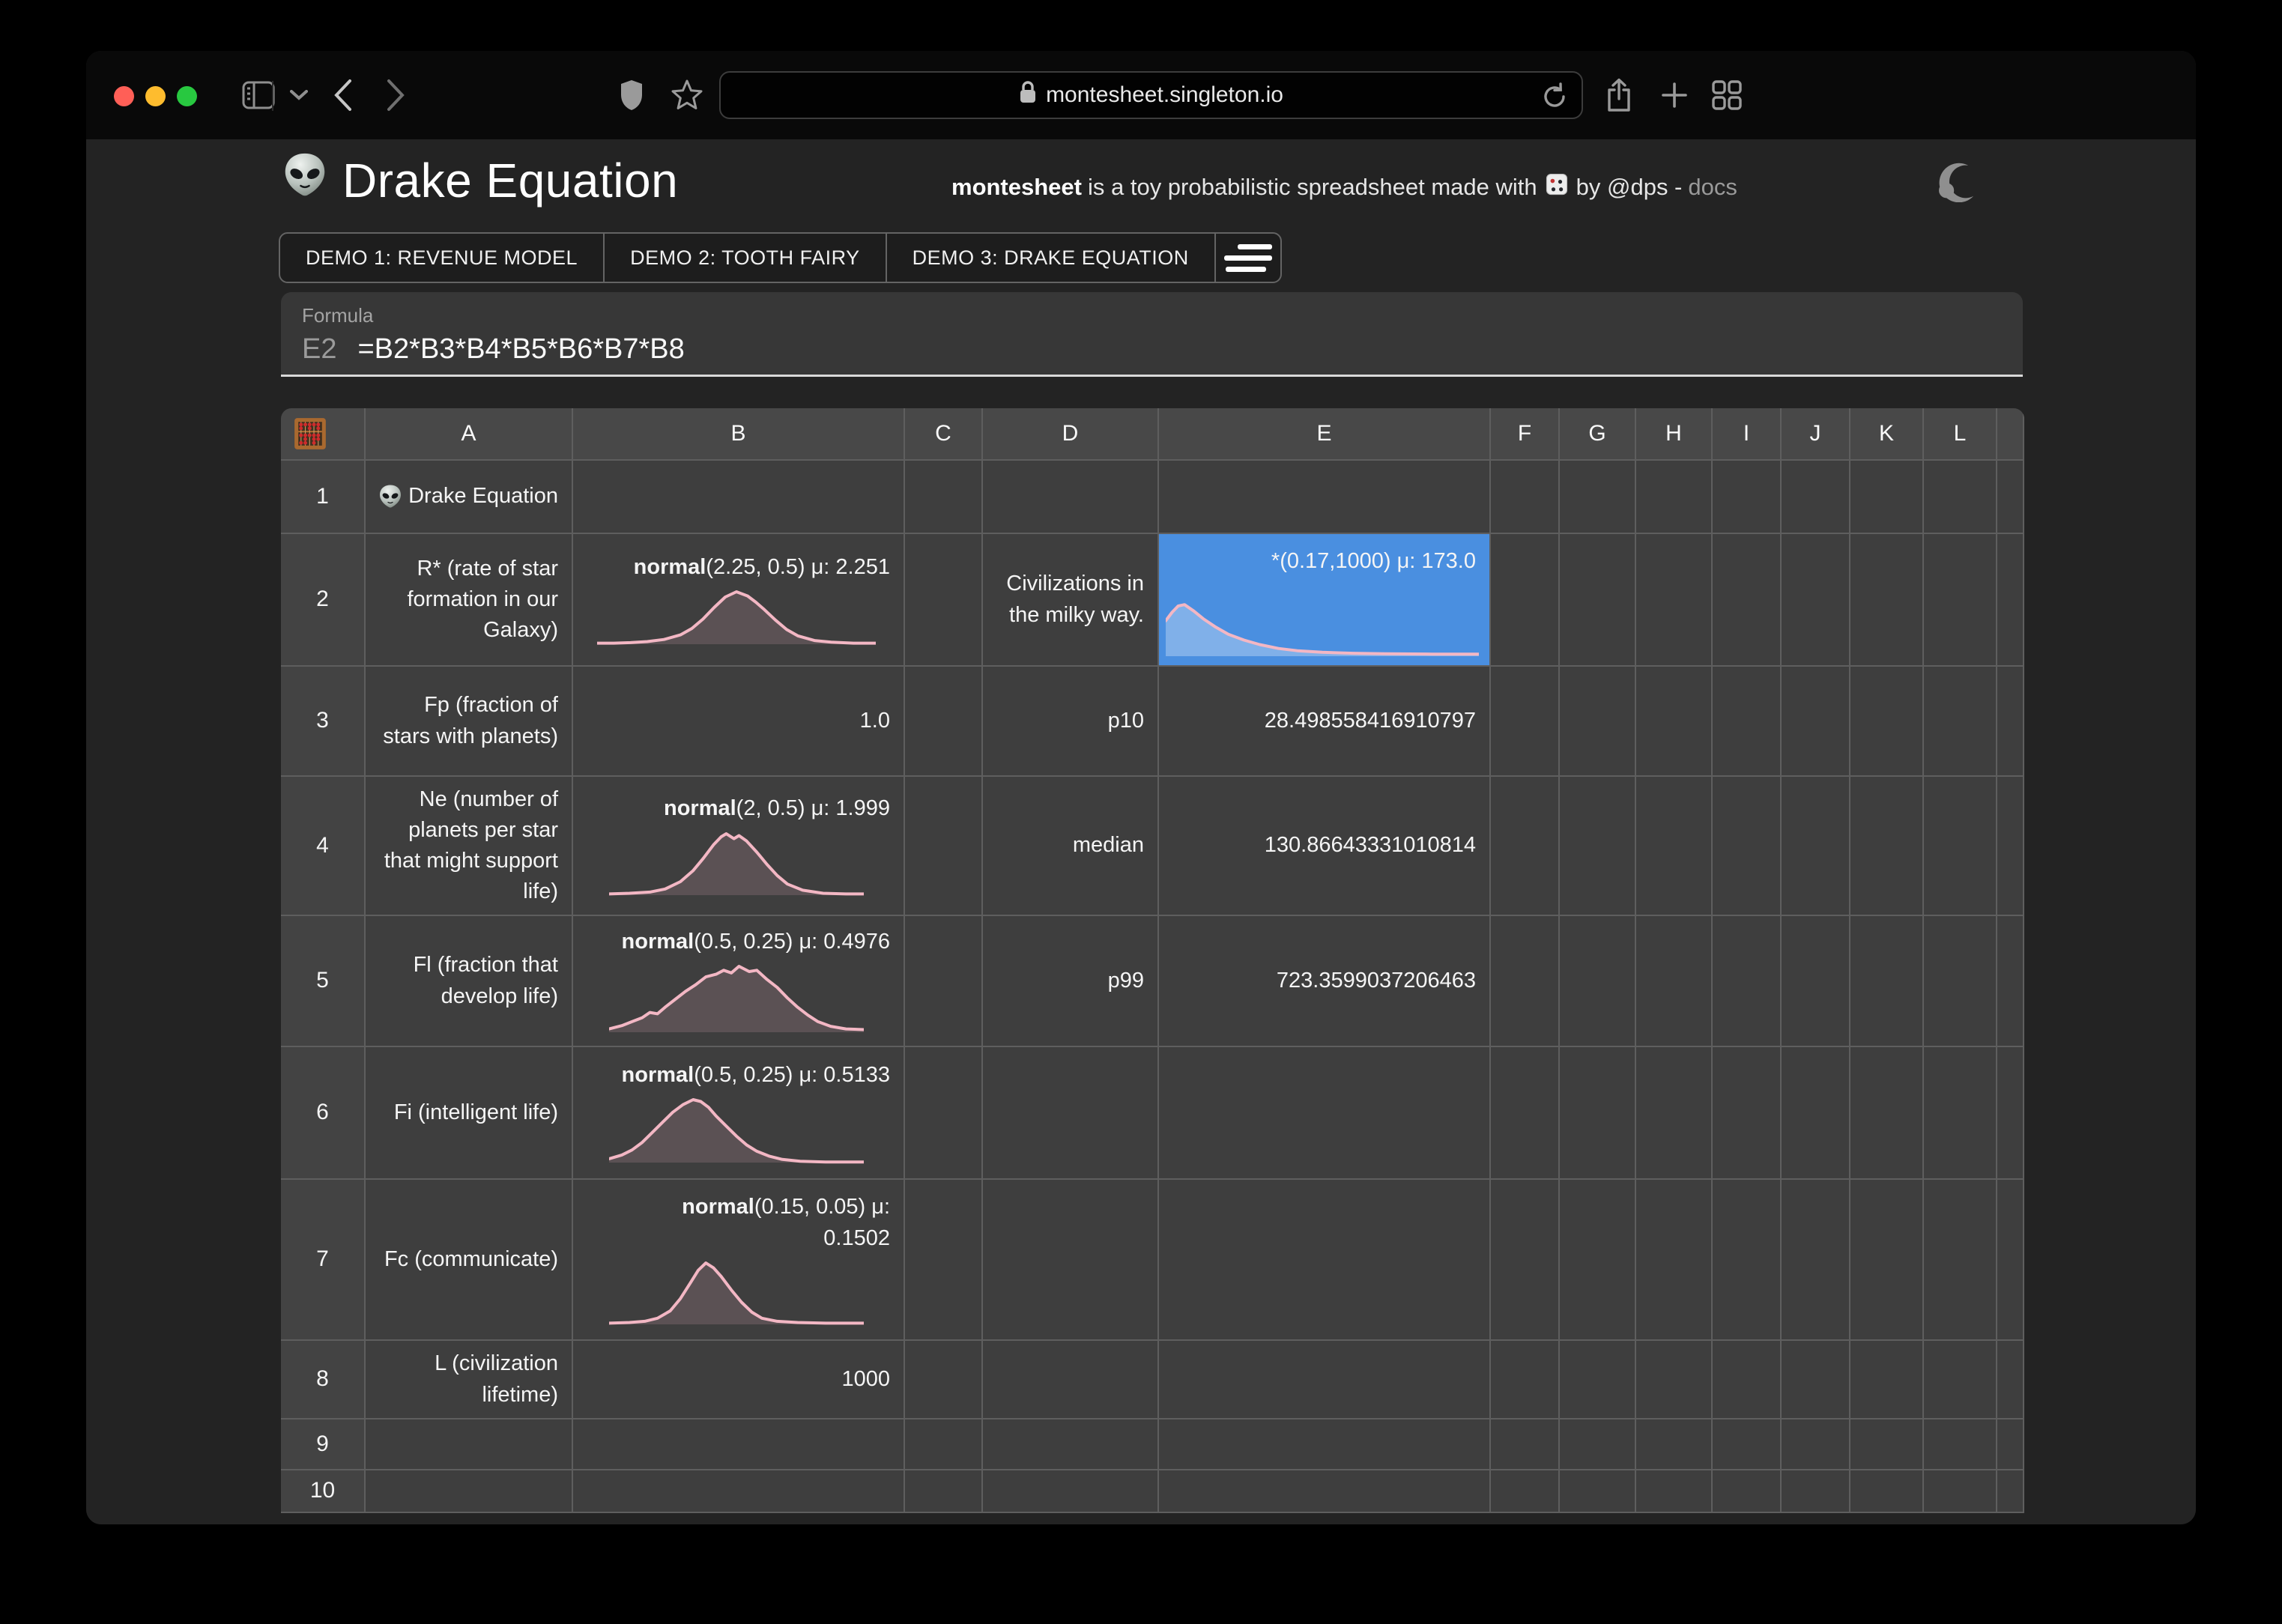 The image size is (2282, 1624). Describe the element at coordinates (1071, 1113) in the screenshot. I see `cell-D6` at that location.